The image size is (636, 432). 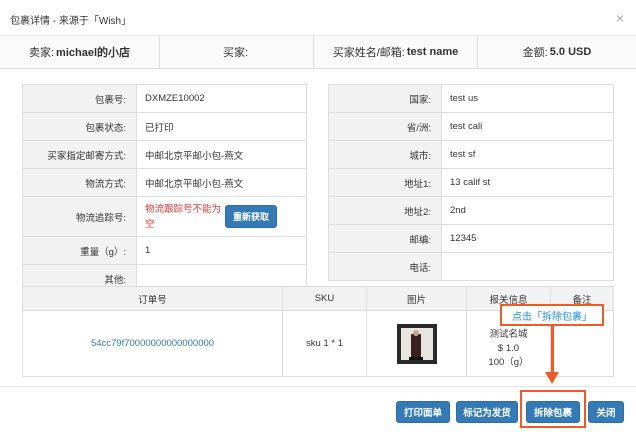 I want to click on city-value: test sf, so click(x=527, y=154).